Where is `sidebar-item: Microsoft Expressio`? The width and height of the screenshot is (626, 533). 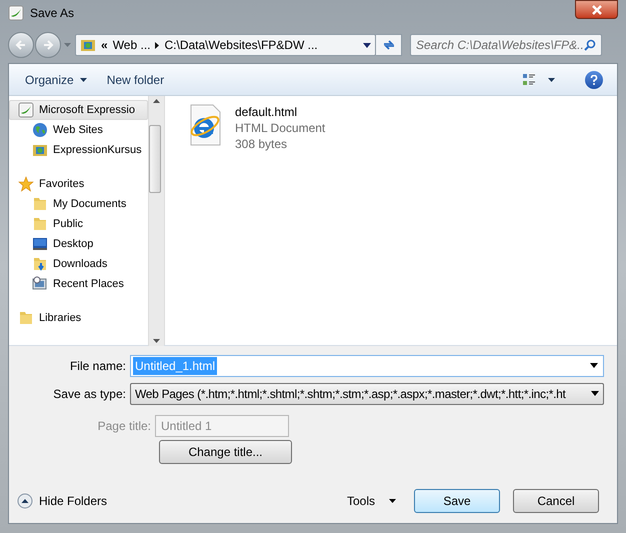 sidebar-item: Microsoft Expressio is located at coordinates (78, 110).